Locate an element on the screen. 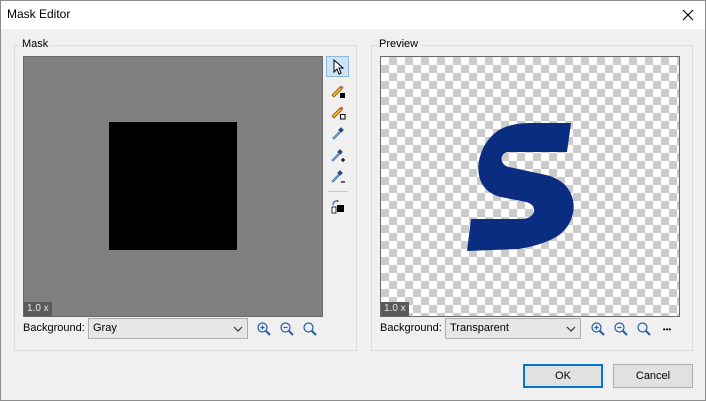 The image size is (706, 401). preview-zoom-fit-button is located at coordinates (644, 329).